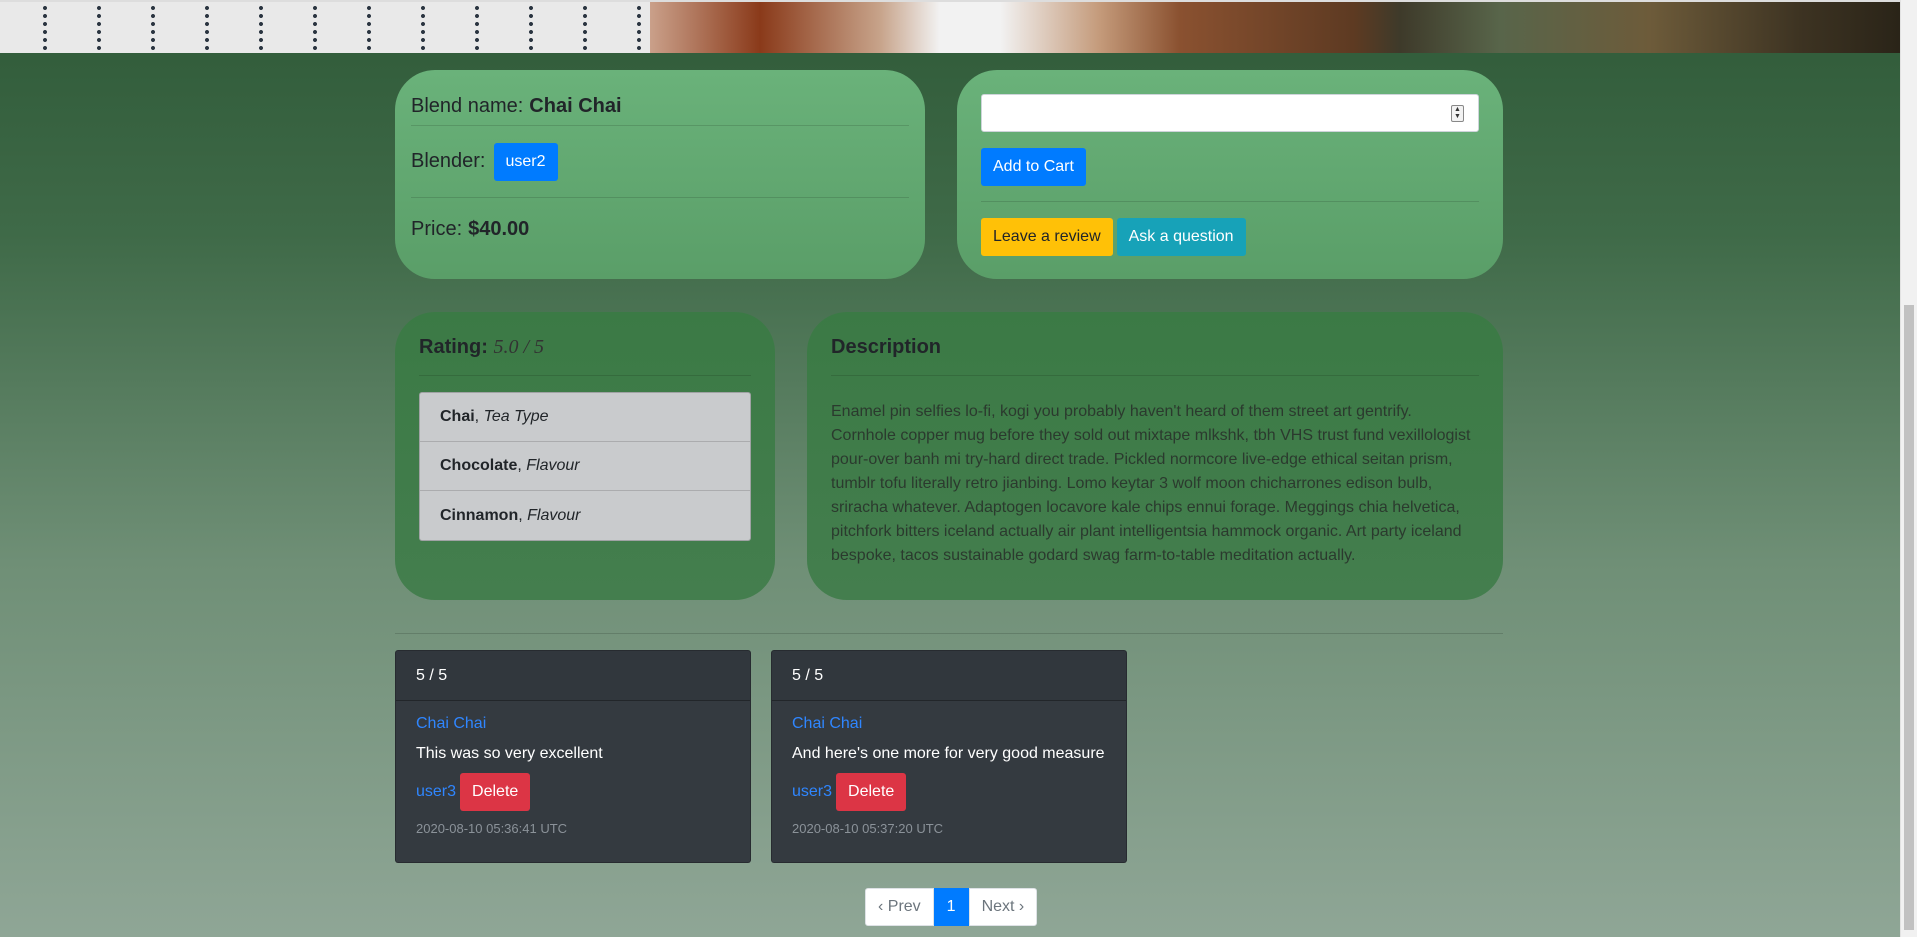  What do you see at coordinates (437, 228) in the screenshot?
I see `price-label: Price:` at bounding box center [437, 228].